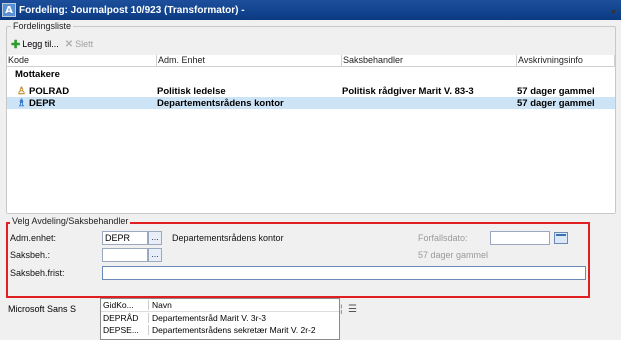 The width and height of the screenshot is (621, 340). Describe the element at coordinates (82, 60) in the screenshot. I see `col-kode: Kode` at that location.